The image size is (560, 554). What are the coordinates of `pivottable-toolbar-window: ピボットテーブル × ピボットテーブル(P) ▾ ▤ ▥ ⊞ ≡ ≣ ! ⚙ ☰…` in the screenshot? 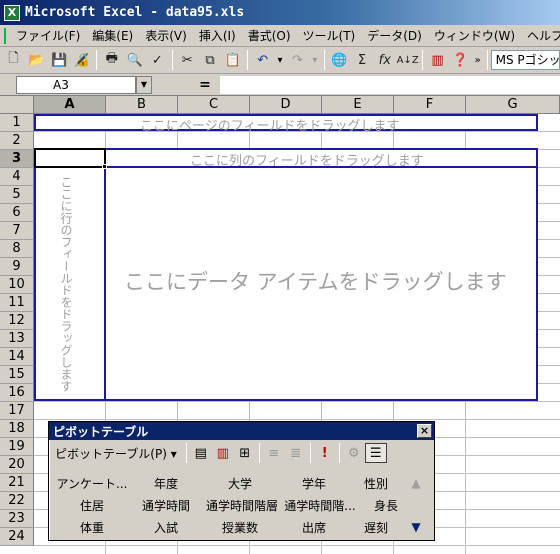 It's located at (241, 481).